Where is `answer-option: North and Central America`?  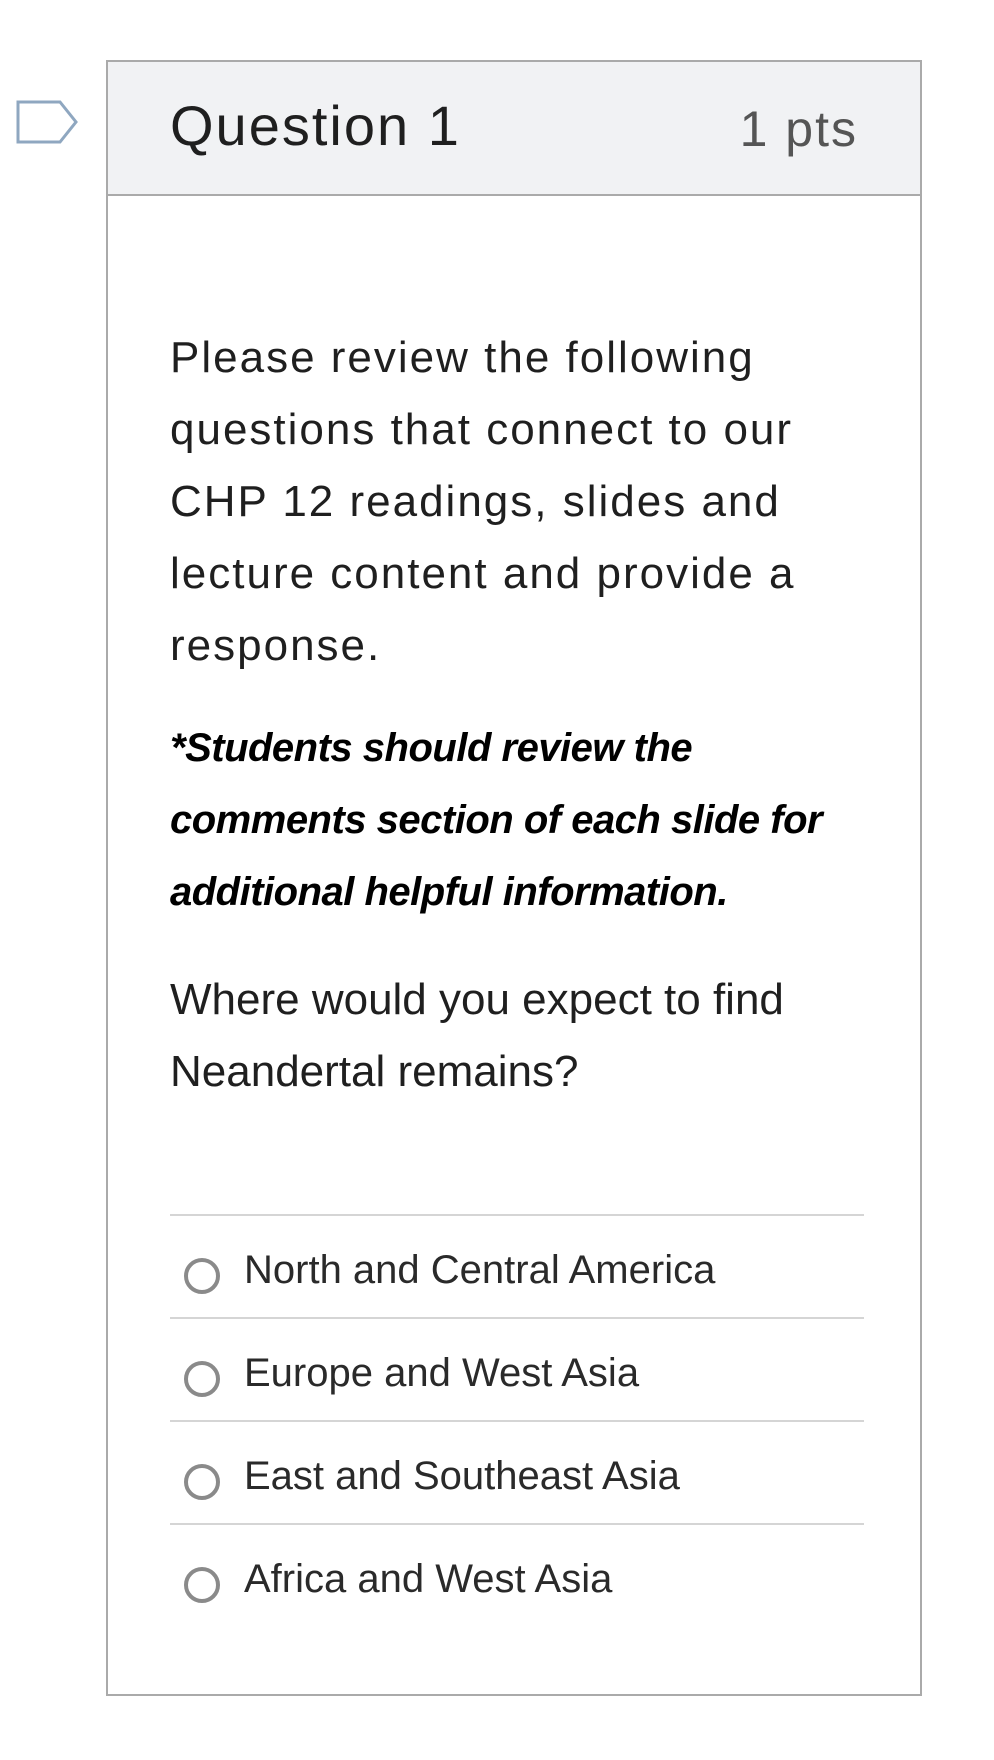
answer-option: North and Central America is located at coordinates (517, 1267).